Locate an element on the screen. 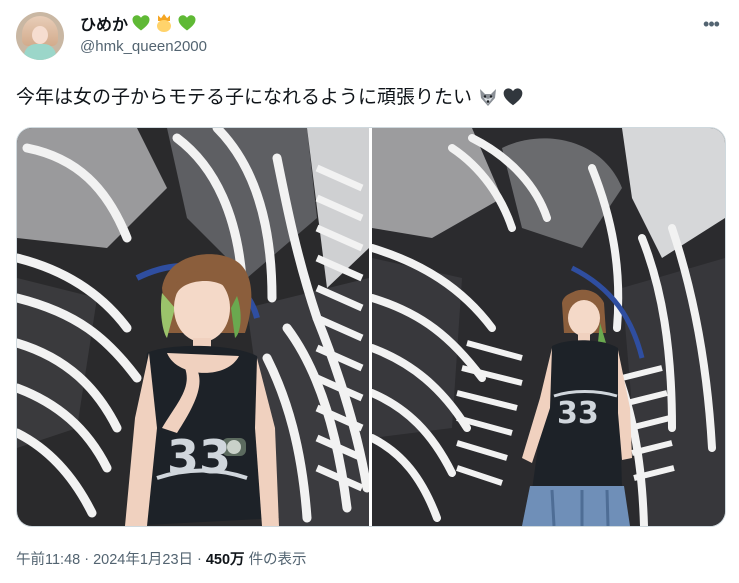 The image size is (739, 583). avatar-face is located at coordinates (40, 35).